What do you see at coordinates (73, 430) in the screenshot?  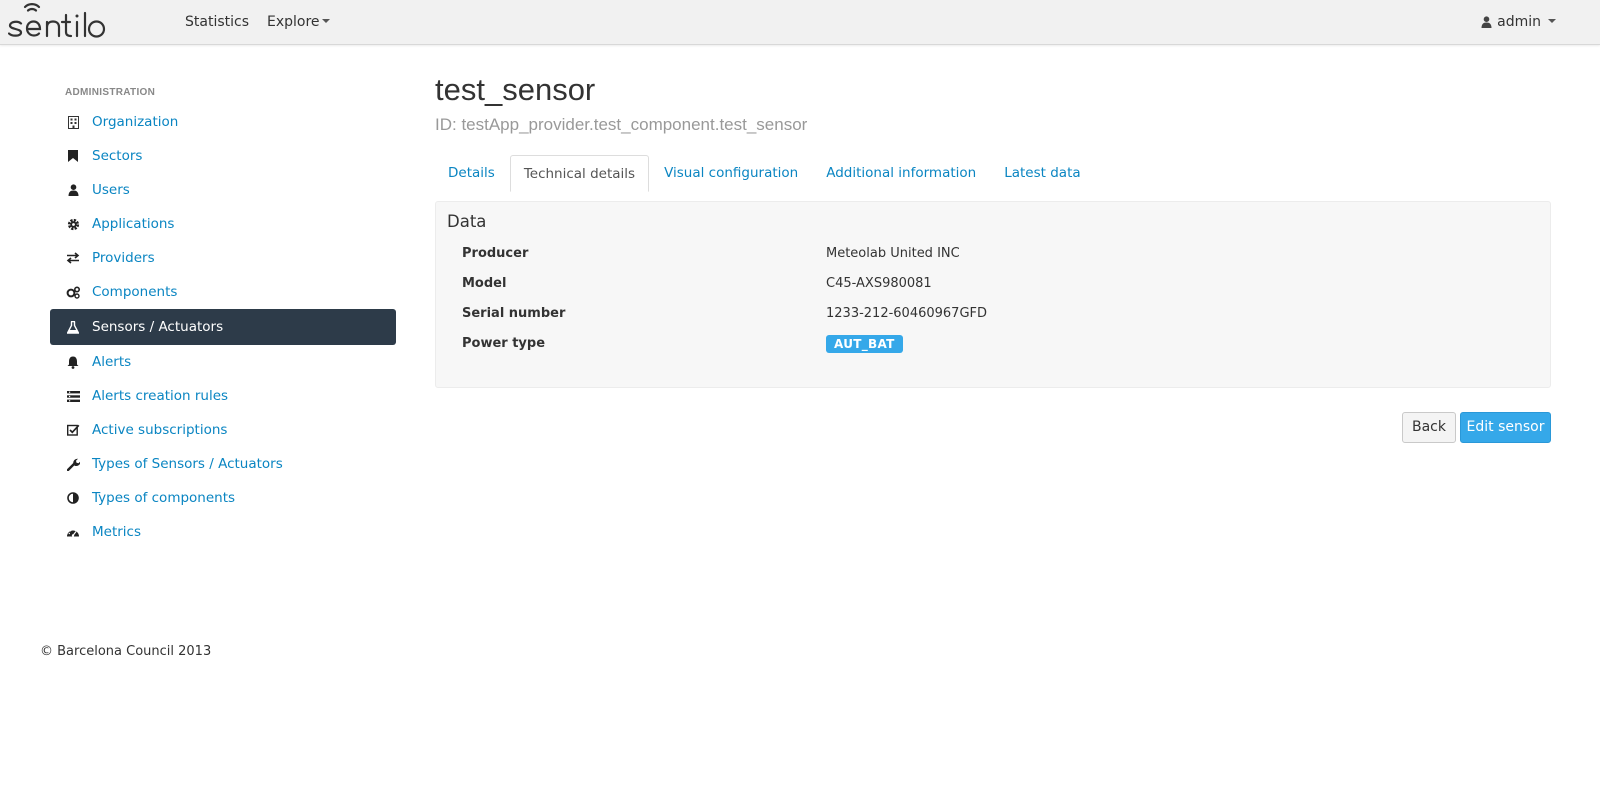 I see `check-square-icon` at bounding box center [73, 430].